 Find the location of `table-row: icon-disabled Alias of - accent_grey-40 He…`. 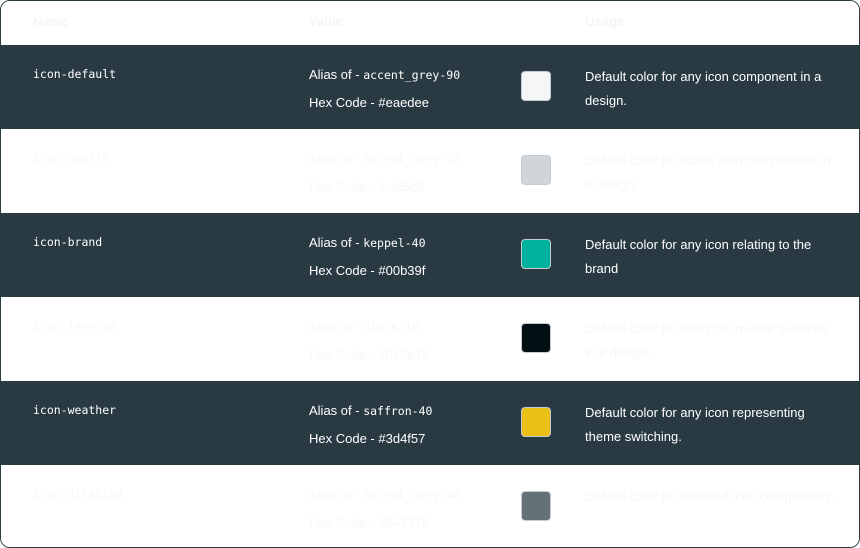

table-row: icon-disabled Alias of - accent_grey-40 He… is located at coordinates (430, 506).